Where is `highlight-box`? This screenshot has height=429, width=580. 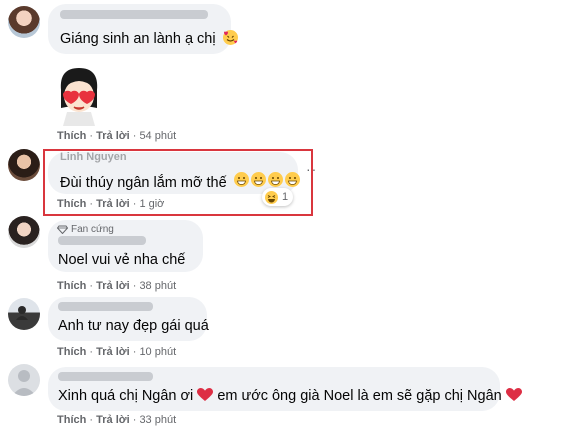
highlight-box is located at coordinates (178, 182).